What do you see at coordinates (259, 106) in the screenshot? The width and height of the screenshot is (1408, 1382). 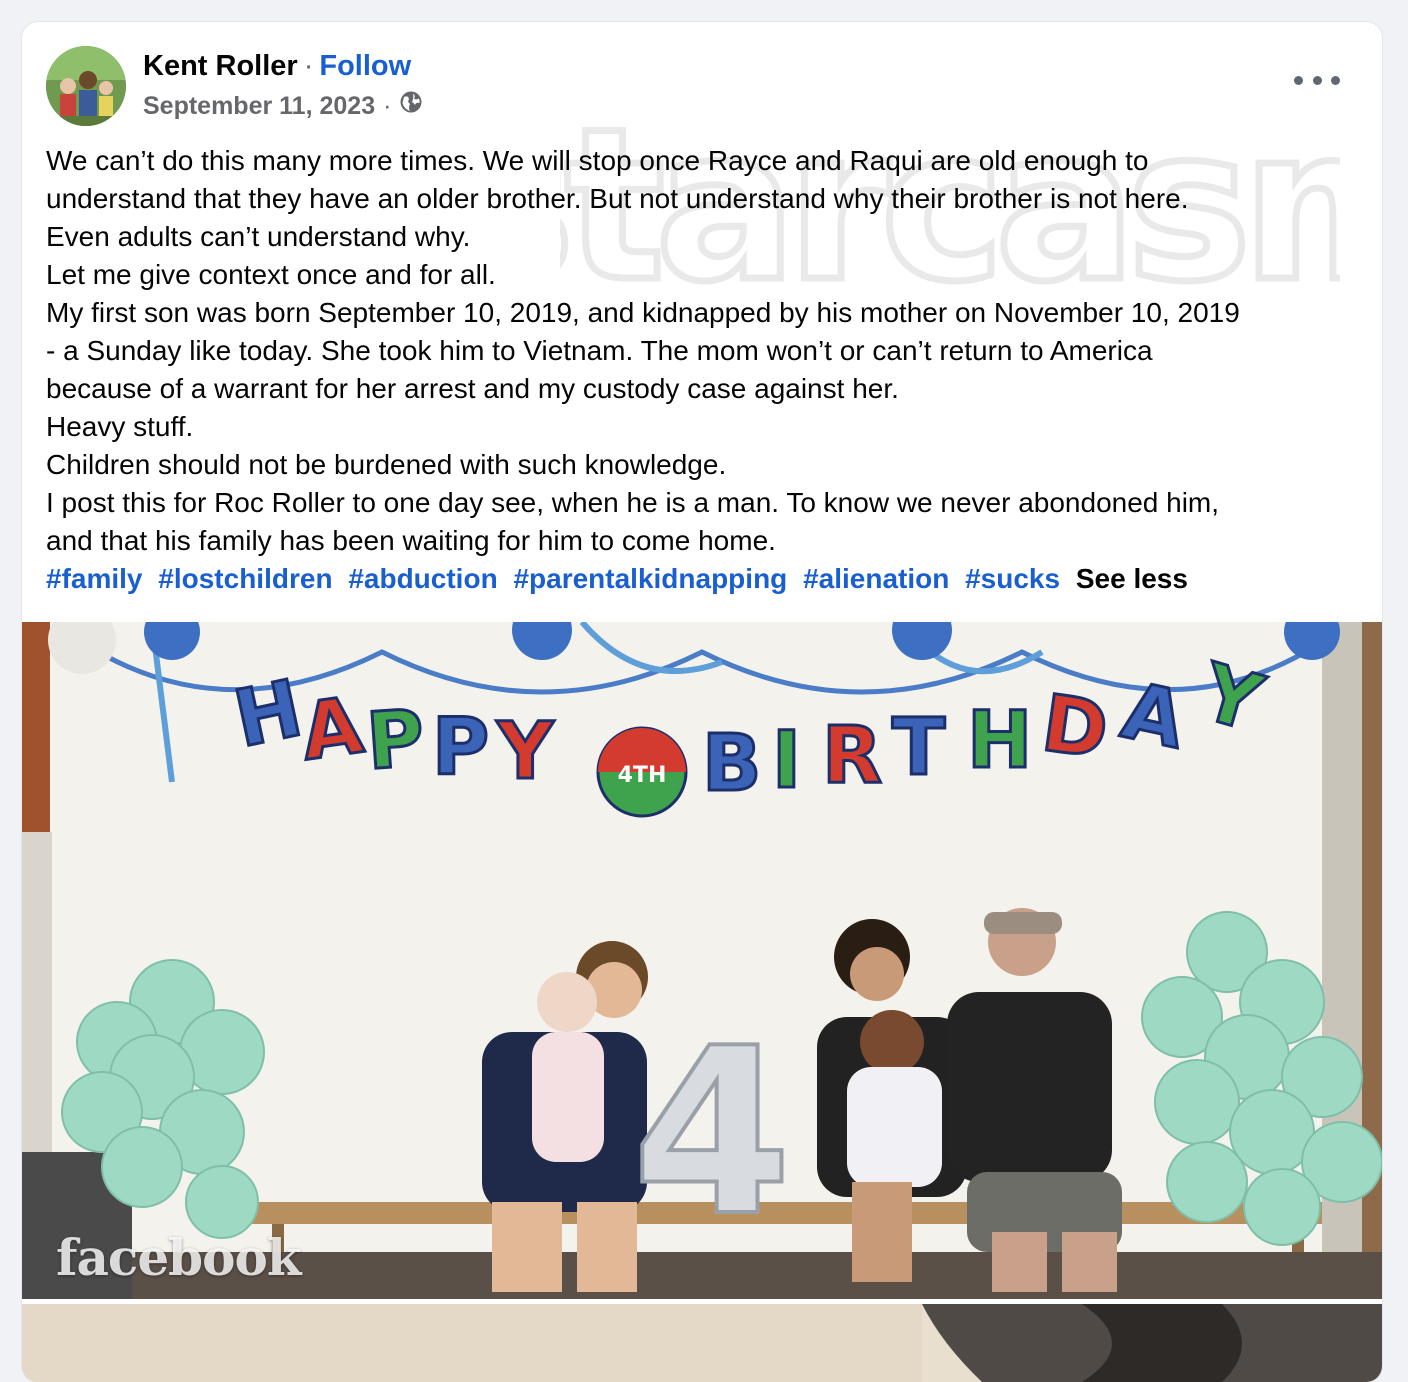 I see `post-date: September 11, 2023` at bounding box center [259, 106].